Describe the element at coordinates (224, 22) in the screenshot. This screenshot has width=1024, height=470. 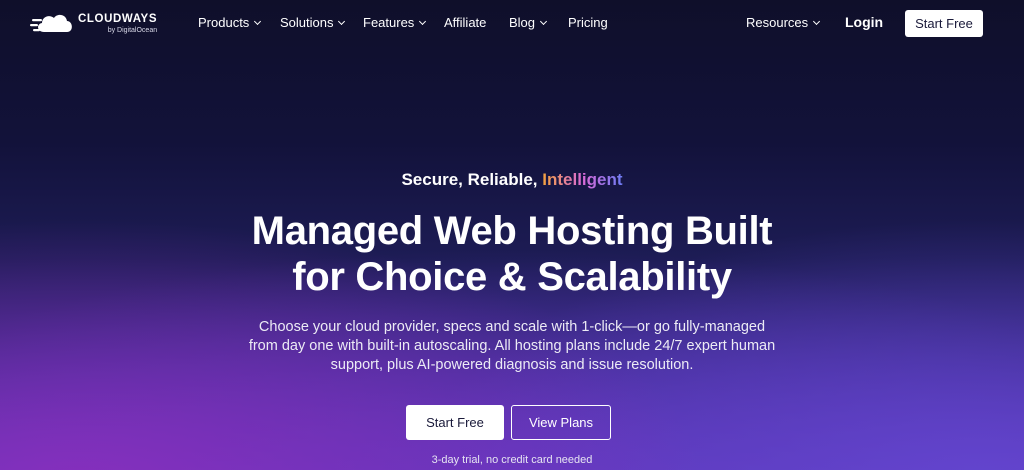
I see `nav-item-label: Products` at that location.